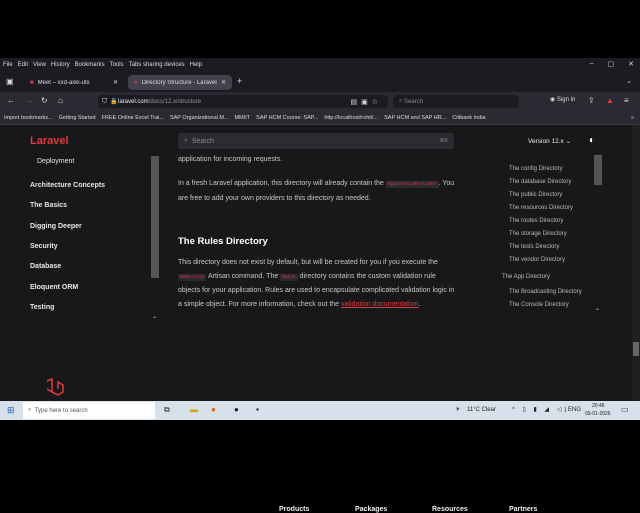  What do you see at coordinates (526, 277) in the screenshot?
I see `toc-item: The App Directory` at bounding box center [526, 277].